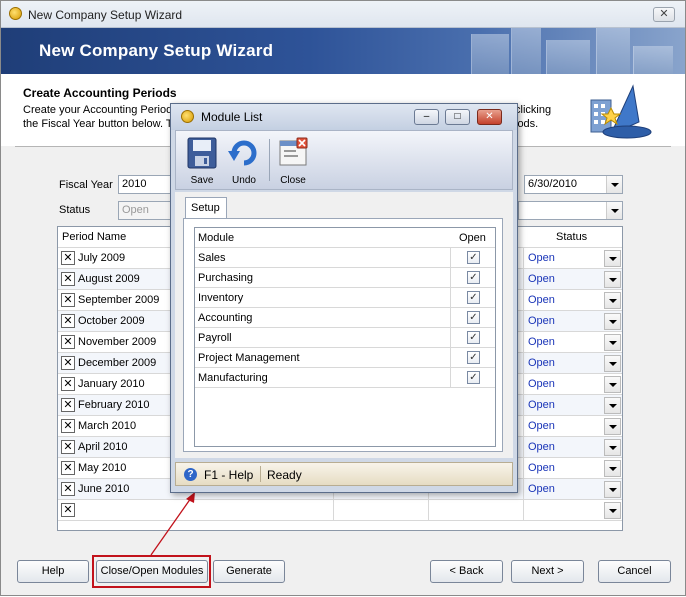 The width and height of the screenshot is (686, 597). Describe the element at coordinates (489, 117) in the screenshot. I see `dialog-close-button: ✕` at that location.